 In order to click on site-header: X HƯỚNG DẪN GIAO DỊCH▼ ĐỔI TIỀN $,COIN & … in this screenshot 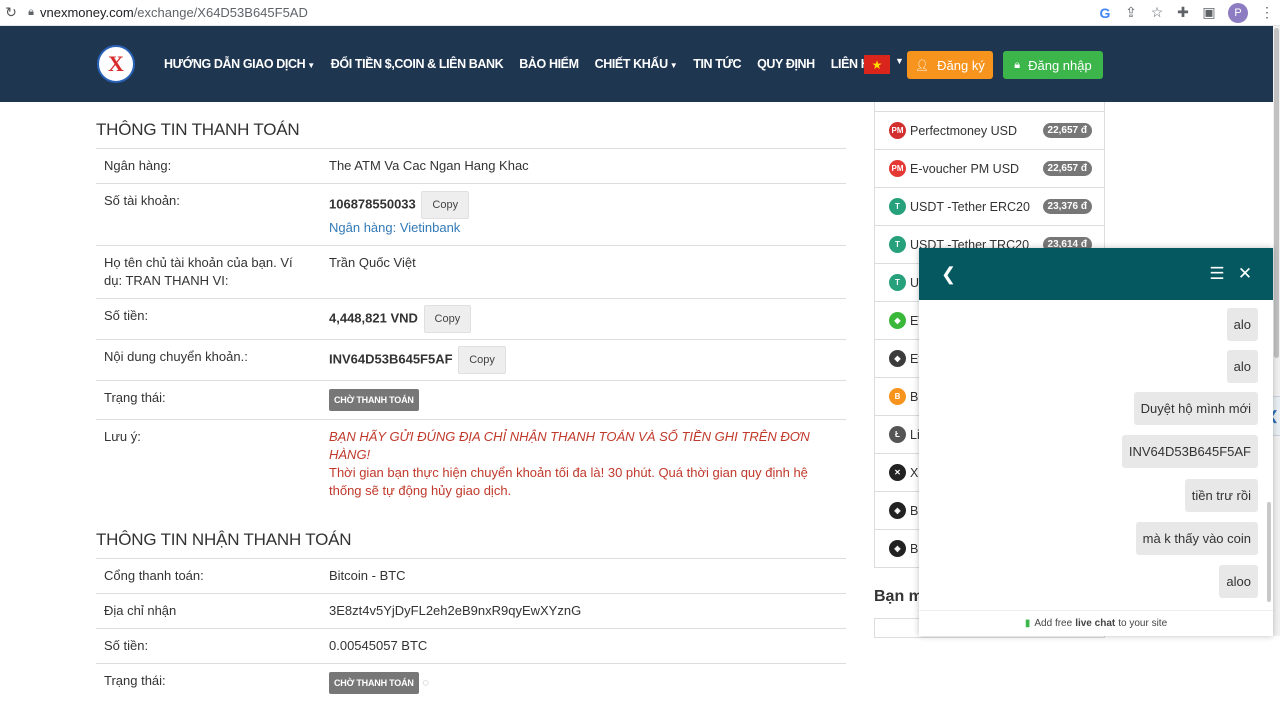, I will do `click(640, 64)`.